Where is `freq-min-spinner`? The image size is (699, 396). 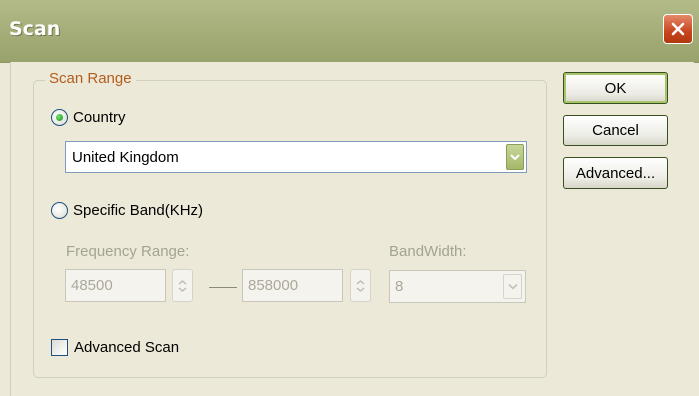 freq-min-spinner is located at coordinates (182, 285).